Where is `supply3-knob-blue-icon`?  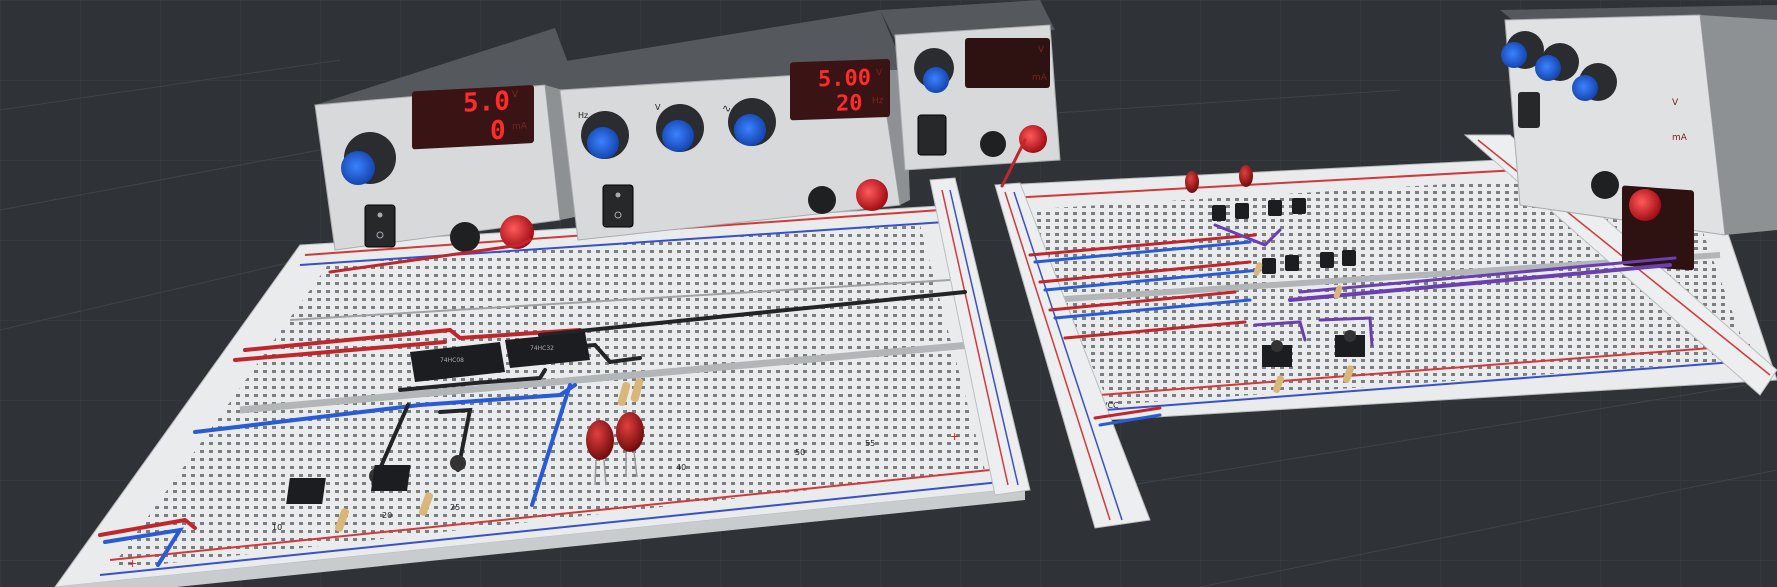
supply3-knob-blue-icon is located at coordinates (936, 80).